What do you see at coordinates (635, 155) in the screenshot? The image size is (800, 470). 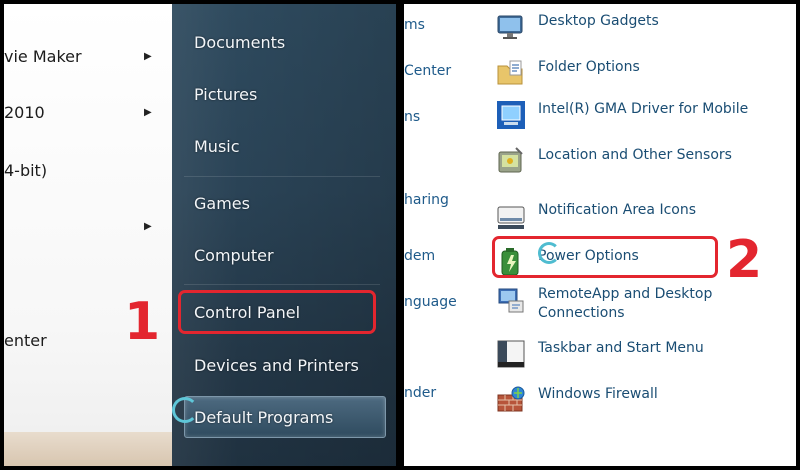 I see `cp-item-label: Location and Other Sensors` at bounding box center [635, 155].